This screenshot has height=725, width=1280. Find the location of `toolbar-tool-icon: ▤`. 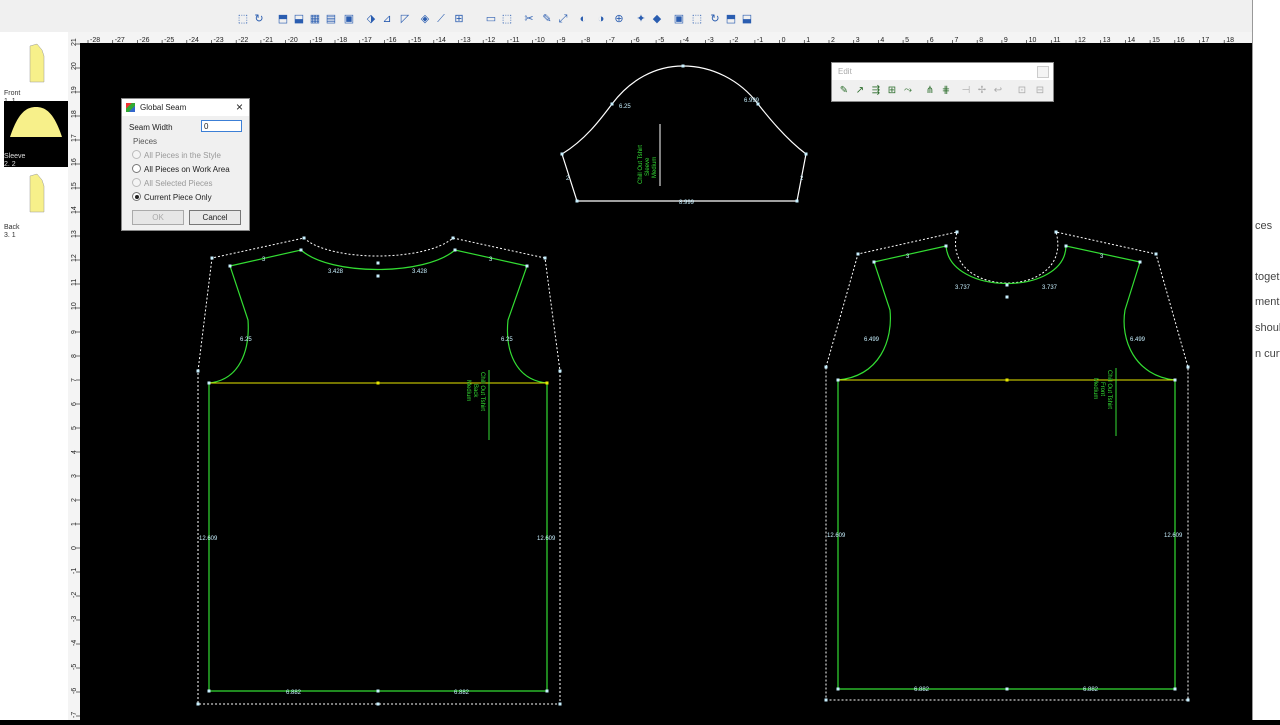

toolbar-tool-icon: ▤ is located at coordinates (331, 19).